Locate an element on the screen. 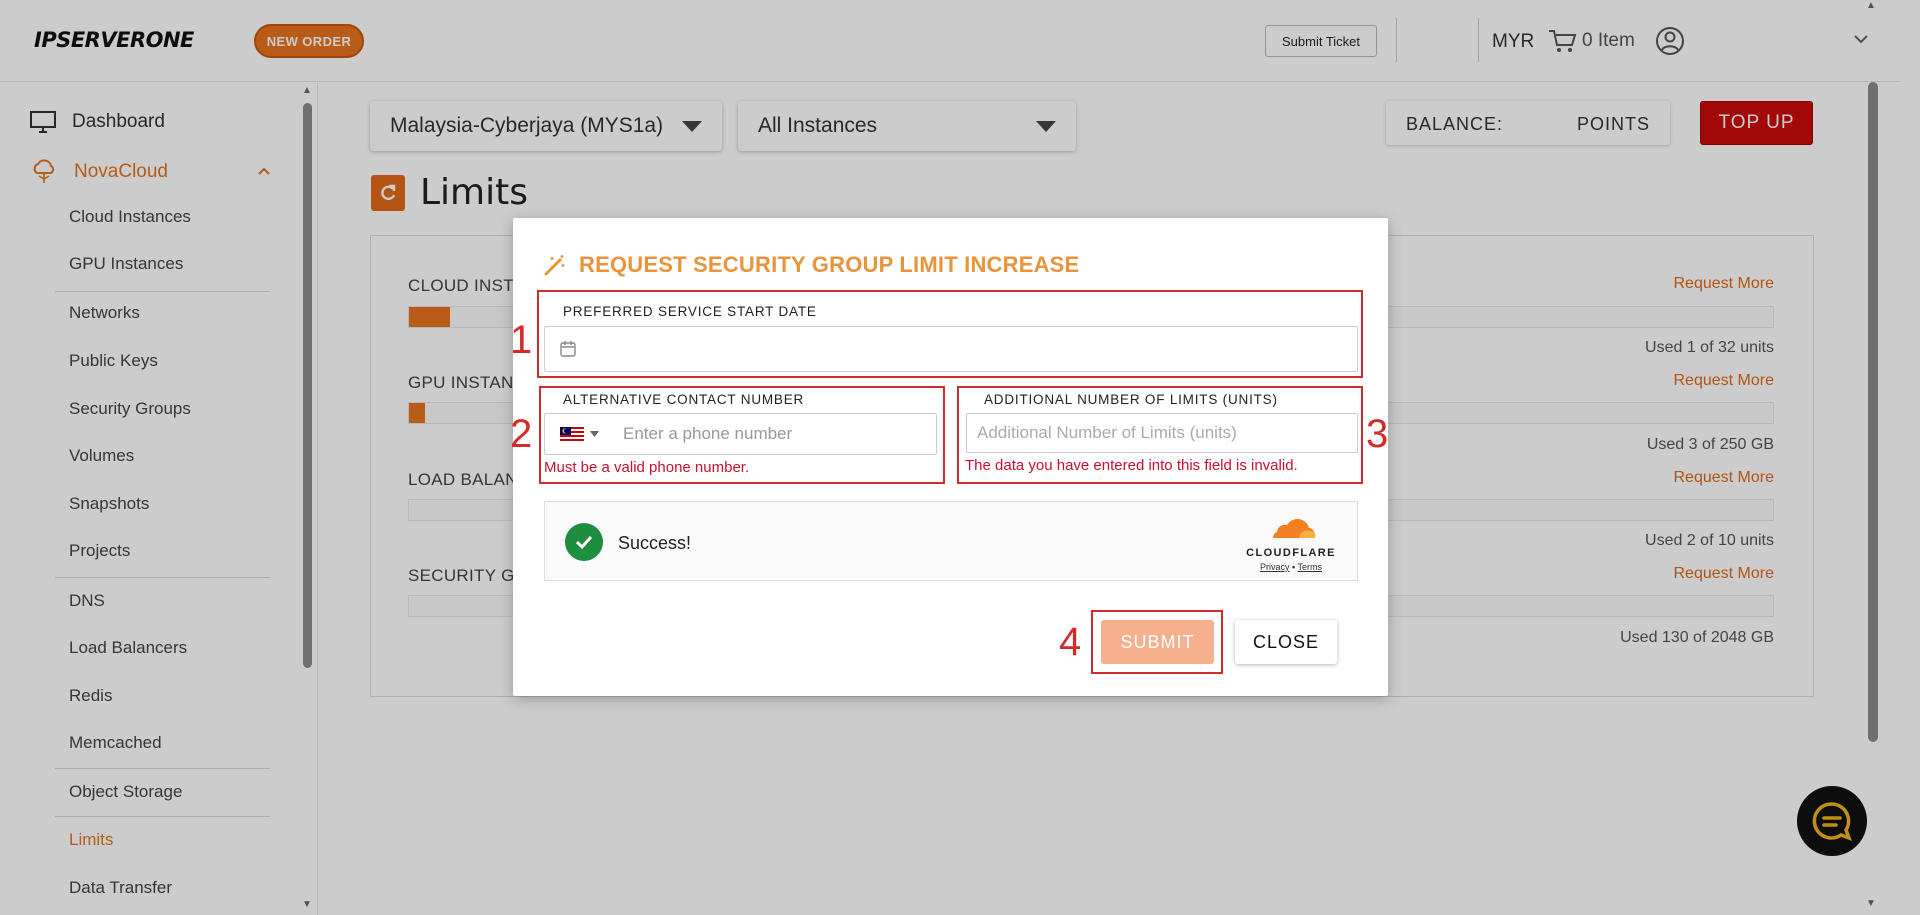 This screenshot has height=915, width=1920. phone-placeholder: Enter a phone number is located at coordinates (708, 433).